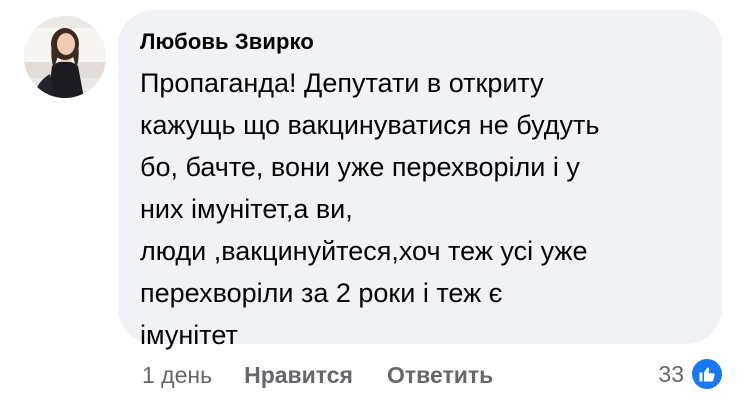 Image resolution: width=750 pixels, height=414 pixels. What do you see at coordinates (177, 375) in the screenshot?
I see `comment-timestamp: 1 день` at bounding box center [177, 375].